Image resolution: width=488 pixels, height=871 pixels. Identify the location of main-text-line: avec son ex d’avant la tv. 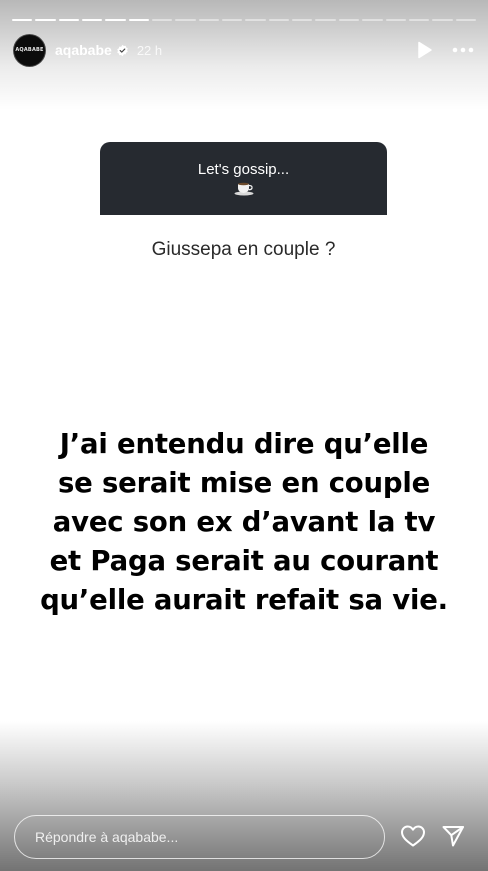
(244, 522).